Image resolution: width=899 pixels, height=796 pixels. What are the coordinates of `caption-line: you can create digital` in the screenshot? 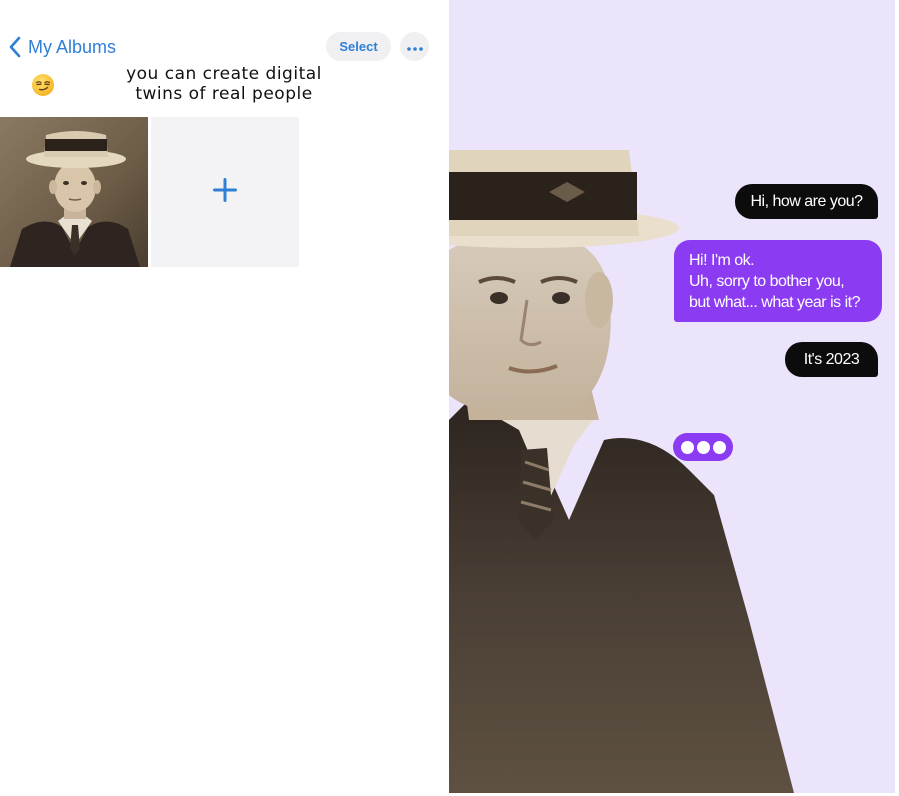 It's located at (224, 74).